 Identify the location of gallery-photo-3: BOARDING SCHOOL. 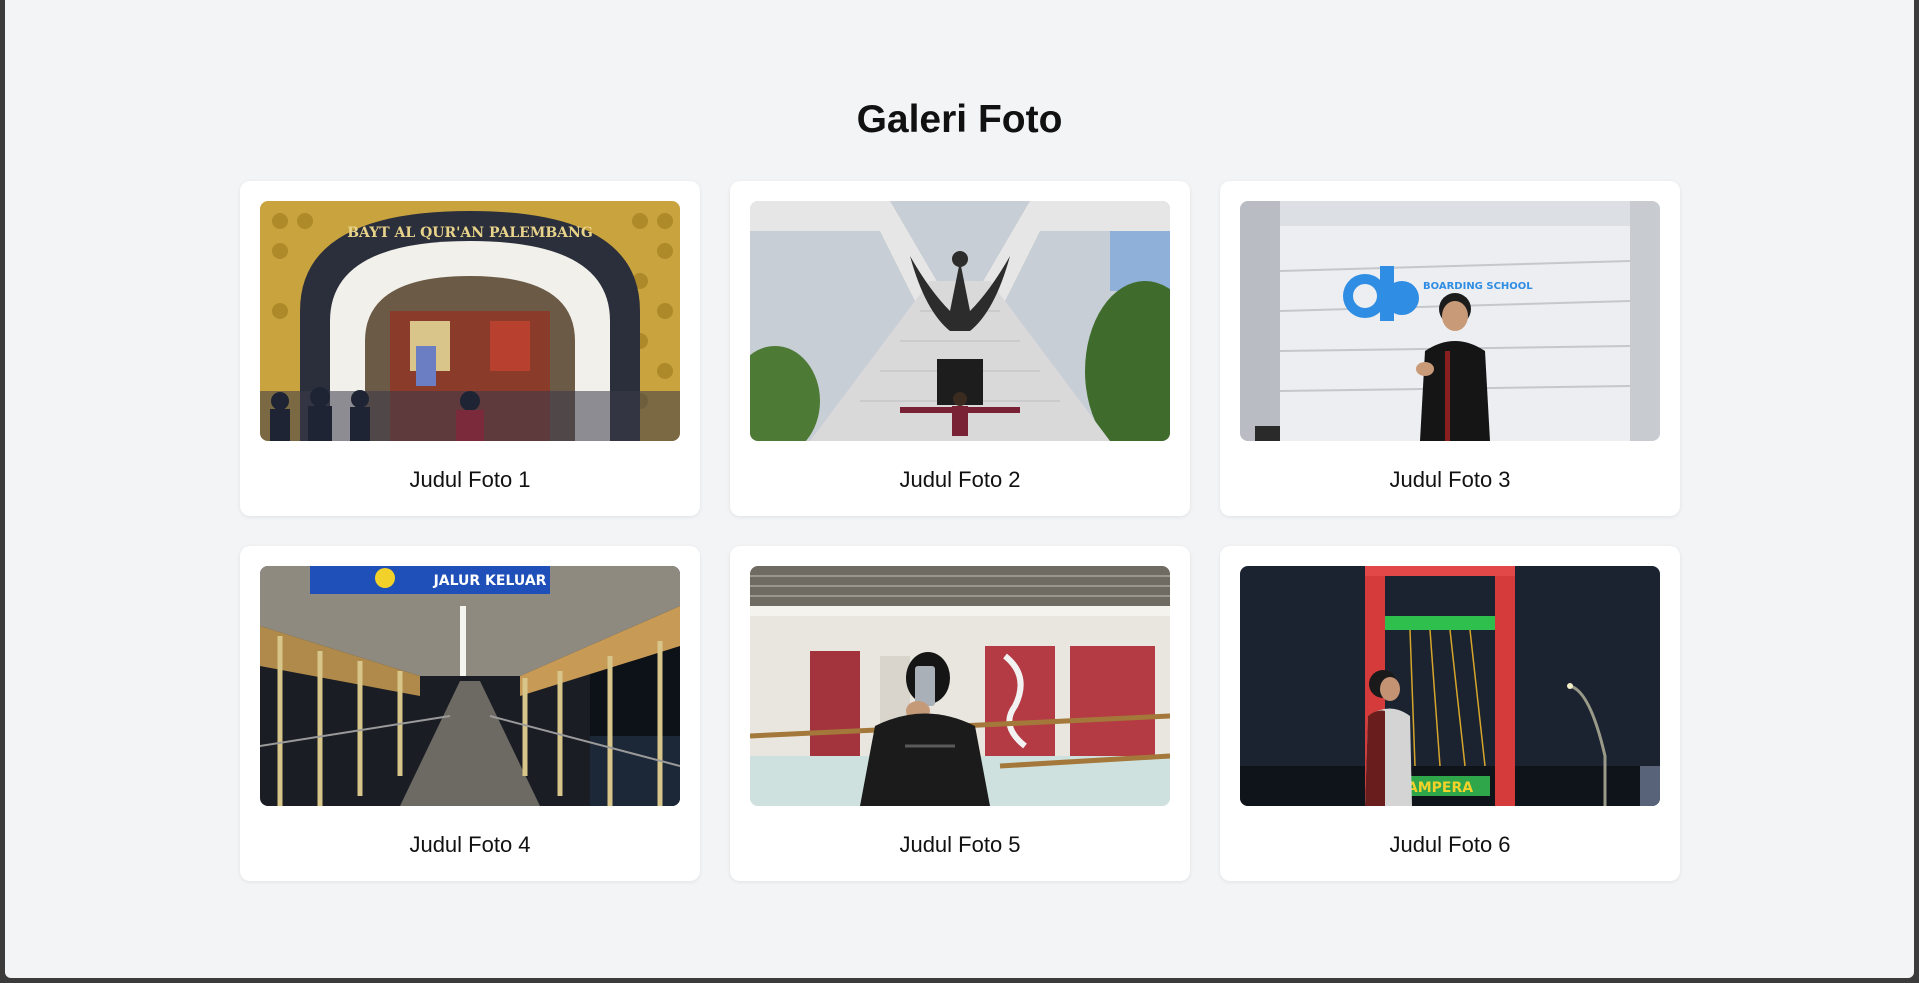
(1450, 321).